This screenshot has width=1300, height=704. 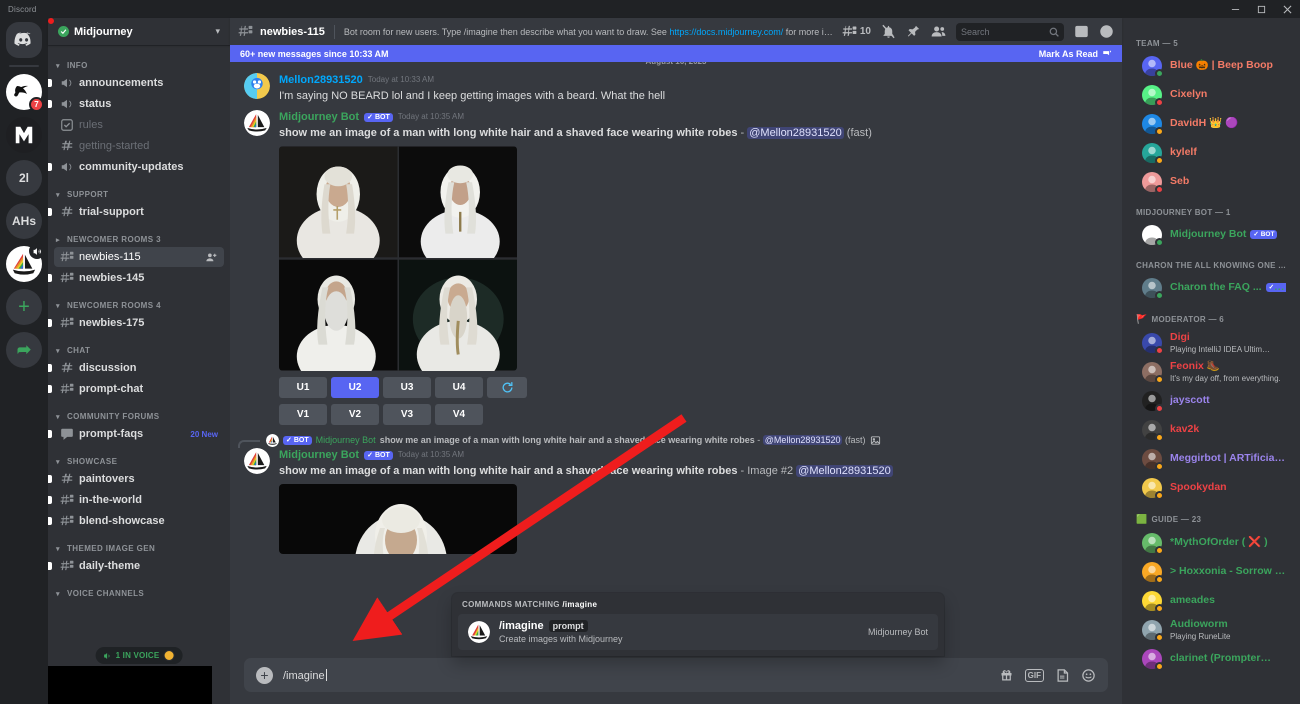 I want to click on inbox-icon, so click(x=1081, y=31).